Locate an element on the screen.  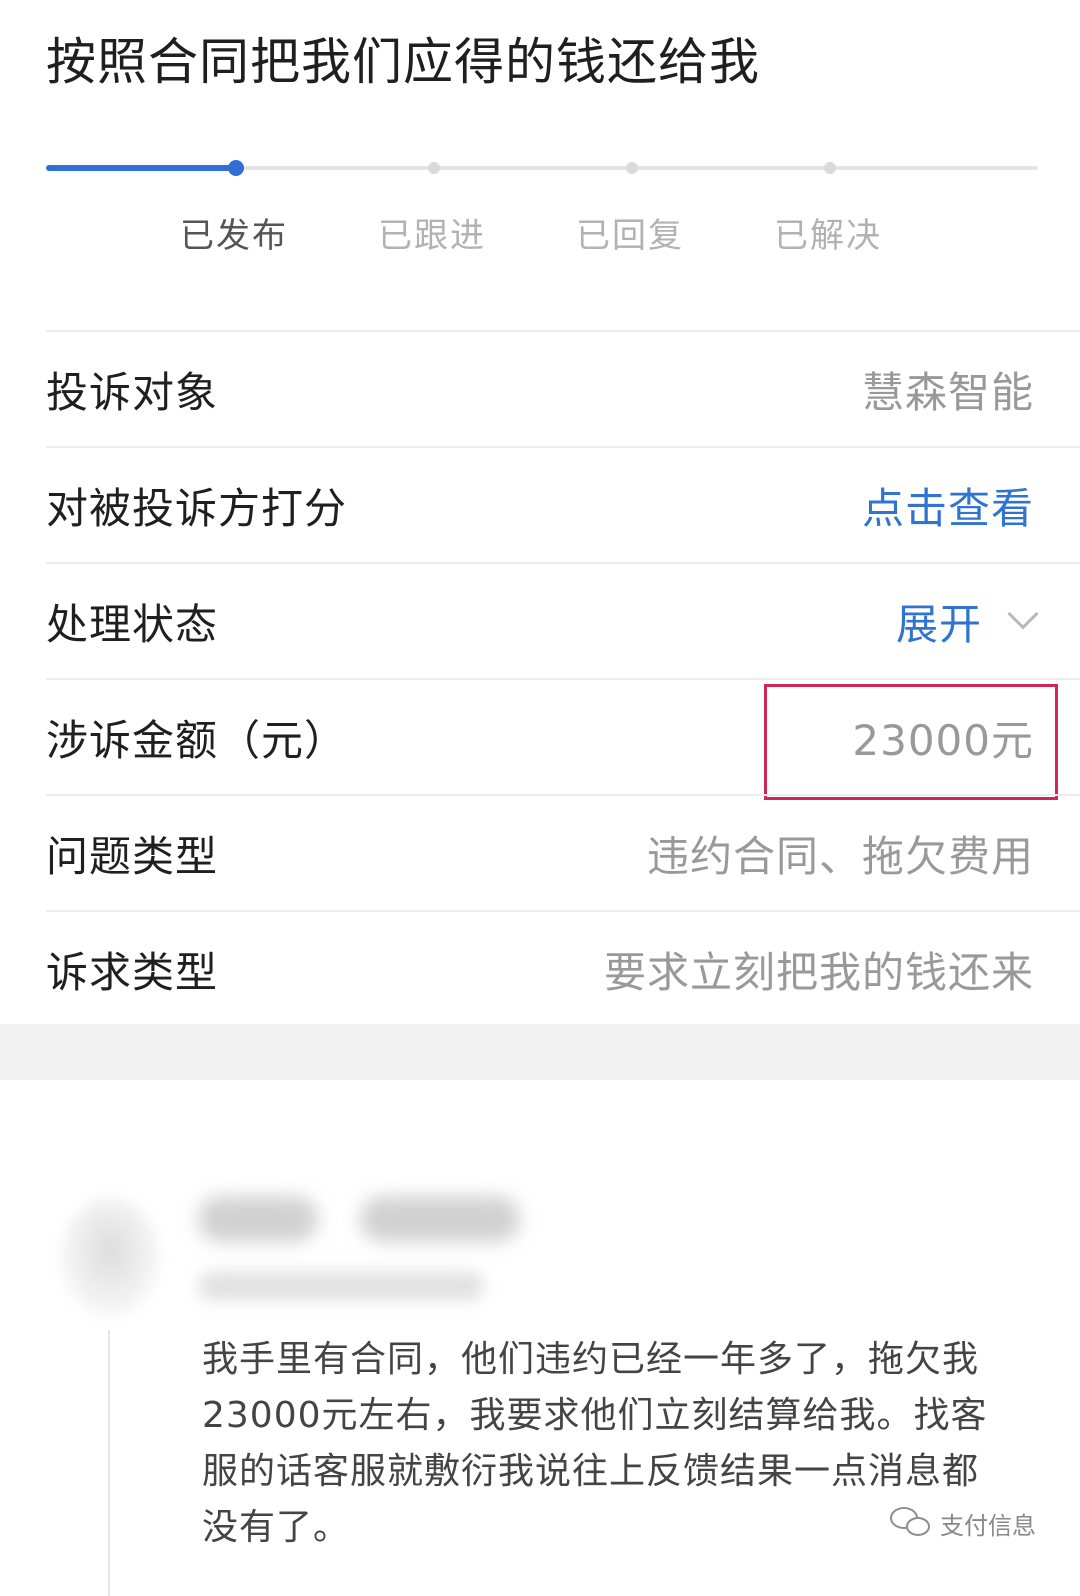
step-followed: 已跟进 is located at coordinates (432, 236).